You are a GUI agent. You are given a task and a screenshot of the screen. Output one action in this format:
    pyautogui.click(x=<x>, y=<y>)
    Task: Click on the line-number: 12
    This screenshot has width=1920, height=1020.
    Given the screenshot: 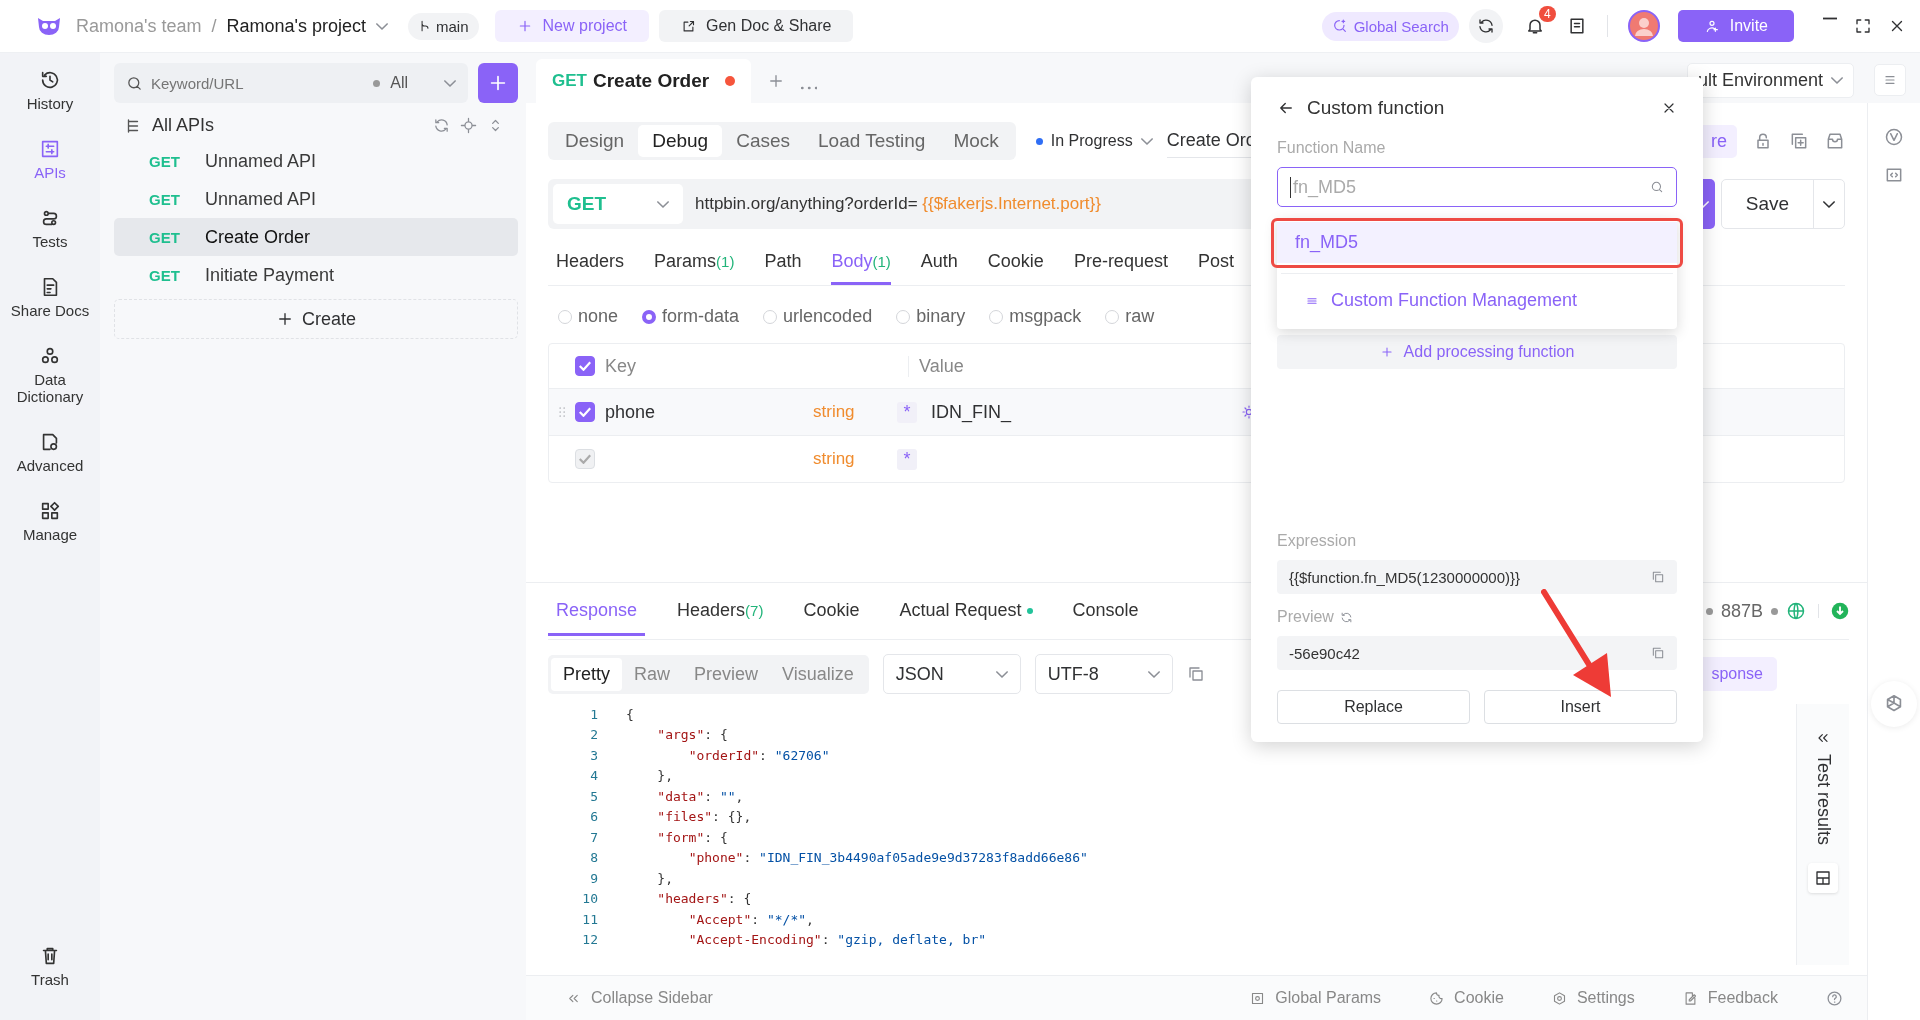 What is the action you would take?
    pyautogui.click(x=589, y=940)
    